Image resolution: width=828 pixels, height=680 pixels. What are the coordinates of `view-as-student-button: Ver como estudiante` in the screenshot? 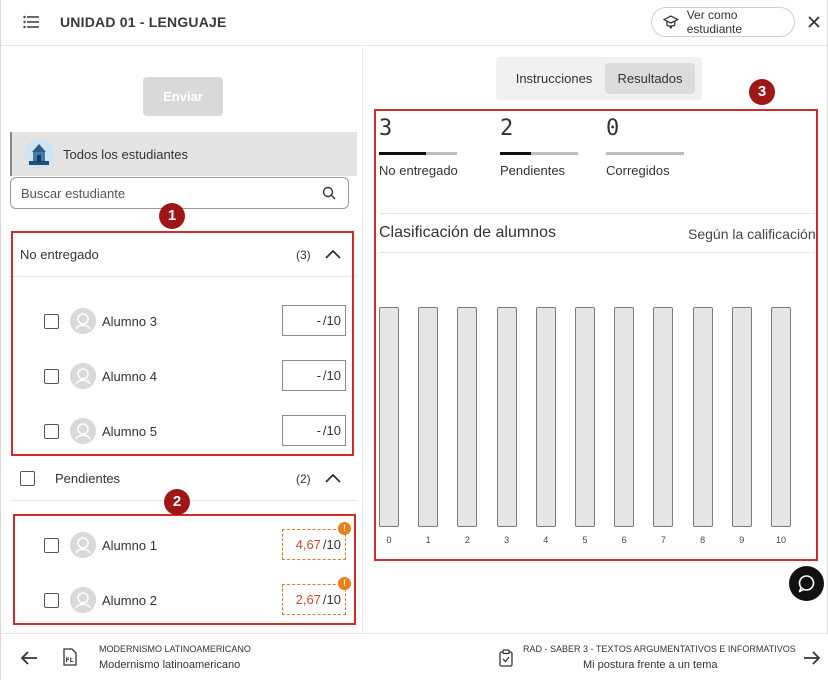 It's located at (723, 22).